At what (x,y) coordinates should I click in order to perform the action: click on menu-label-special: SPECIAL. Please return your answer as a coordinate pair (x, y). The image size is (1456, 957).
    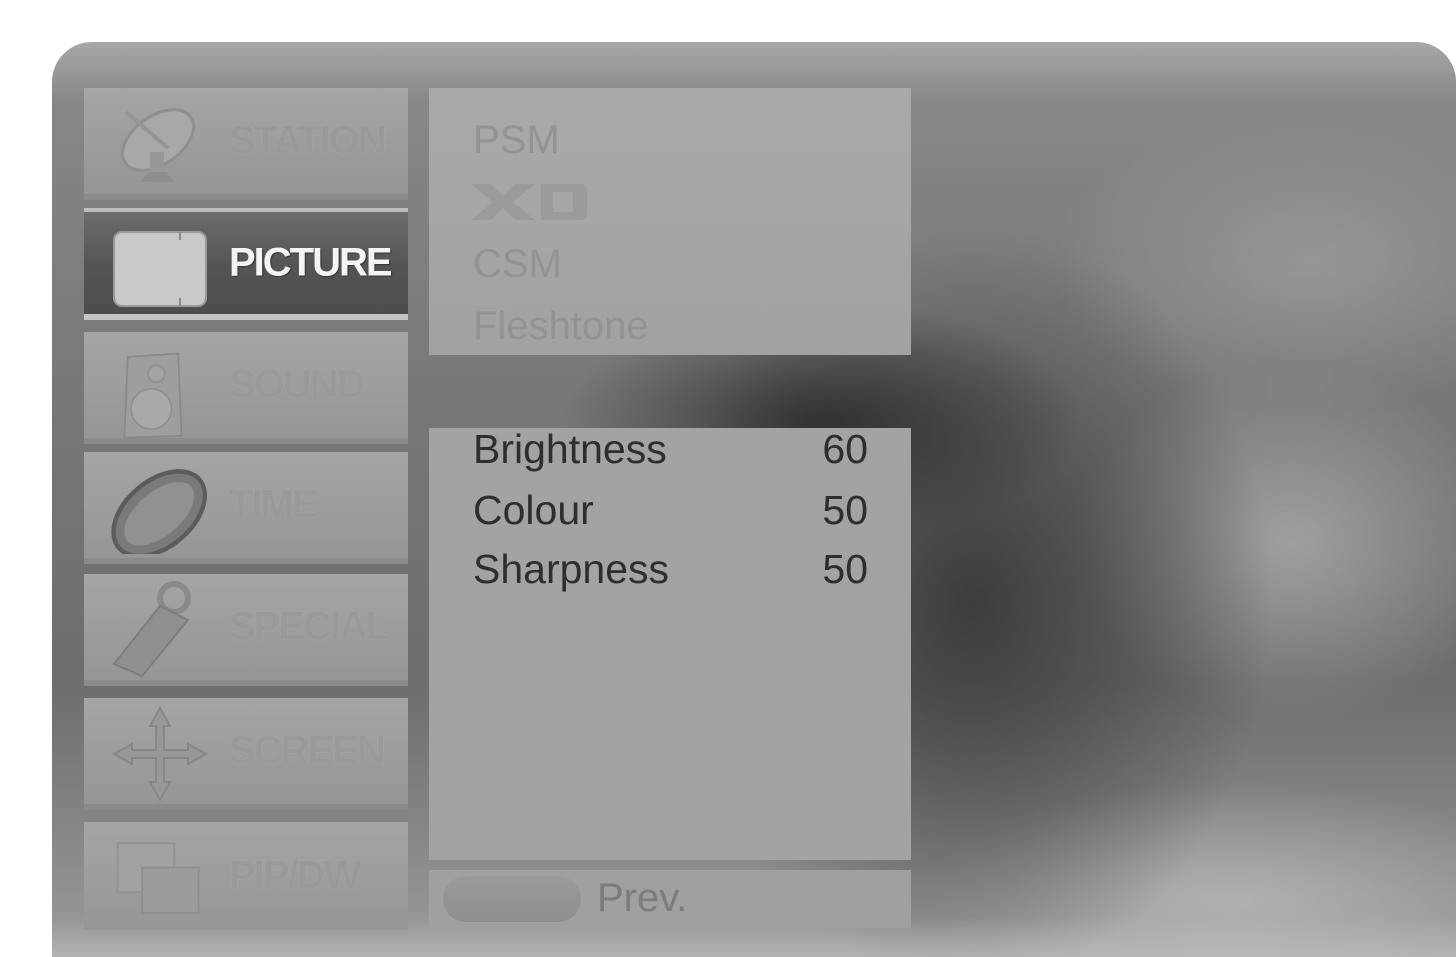
    Looking at the image, I should click on (309, 626).